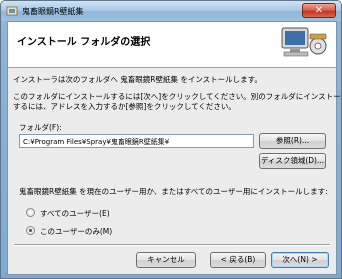 Image resolution: width=342 pixels, height=279 pixels. I want to click on instructions-line-2: するには、アドレスを入力するか[参照]をクリックしてください。, so click(124, 106).